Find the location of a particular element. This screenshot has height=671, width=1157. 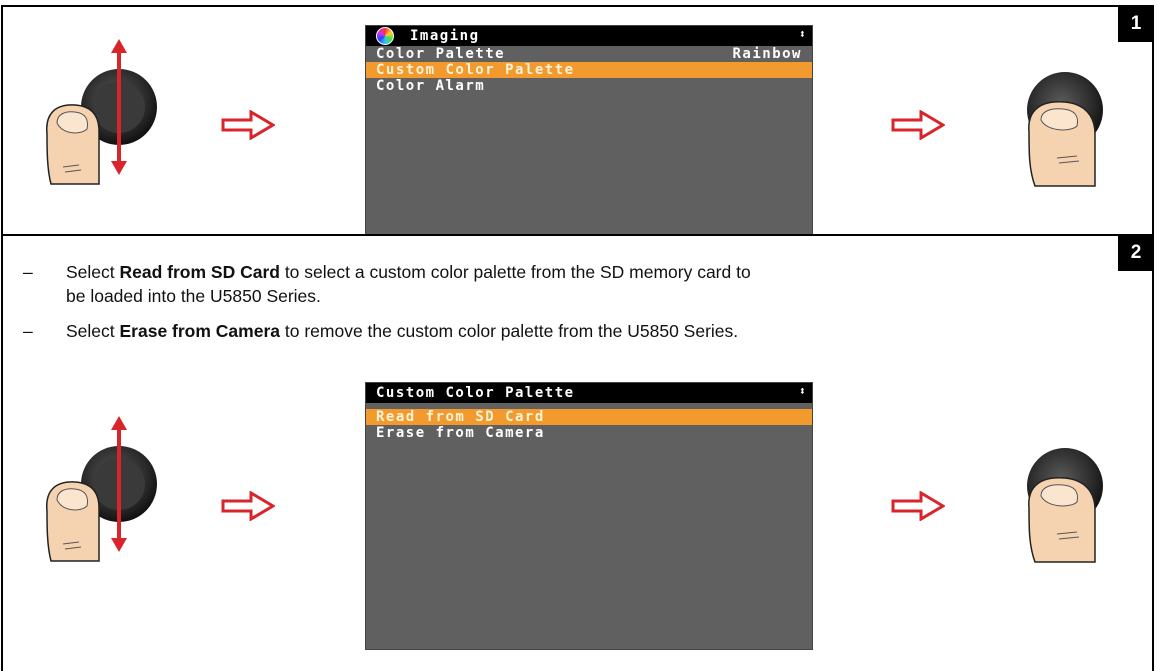

screen-title: Imaging is located at coordinates (445, 36).